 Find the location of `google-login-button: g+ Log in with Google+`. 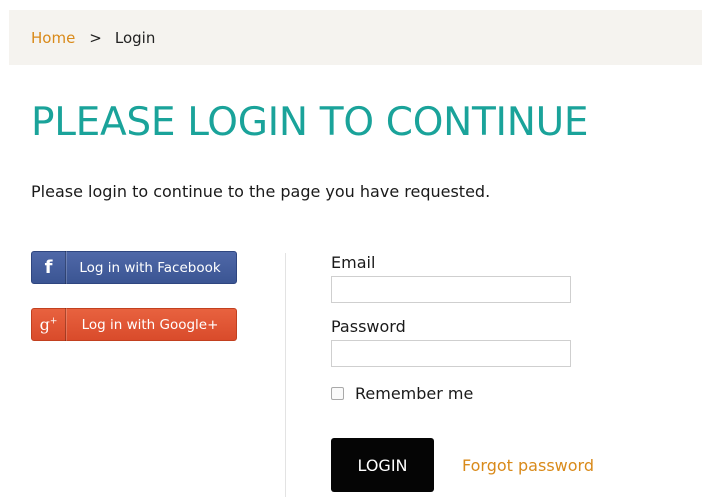

google-login-button: g+ Log in with Google+ is located at coordinates (134, 324).